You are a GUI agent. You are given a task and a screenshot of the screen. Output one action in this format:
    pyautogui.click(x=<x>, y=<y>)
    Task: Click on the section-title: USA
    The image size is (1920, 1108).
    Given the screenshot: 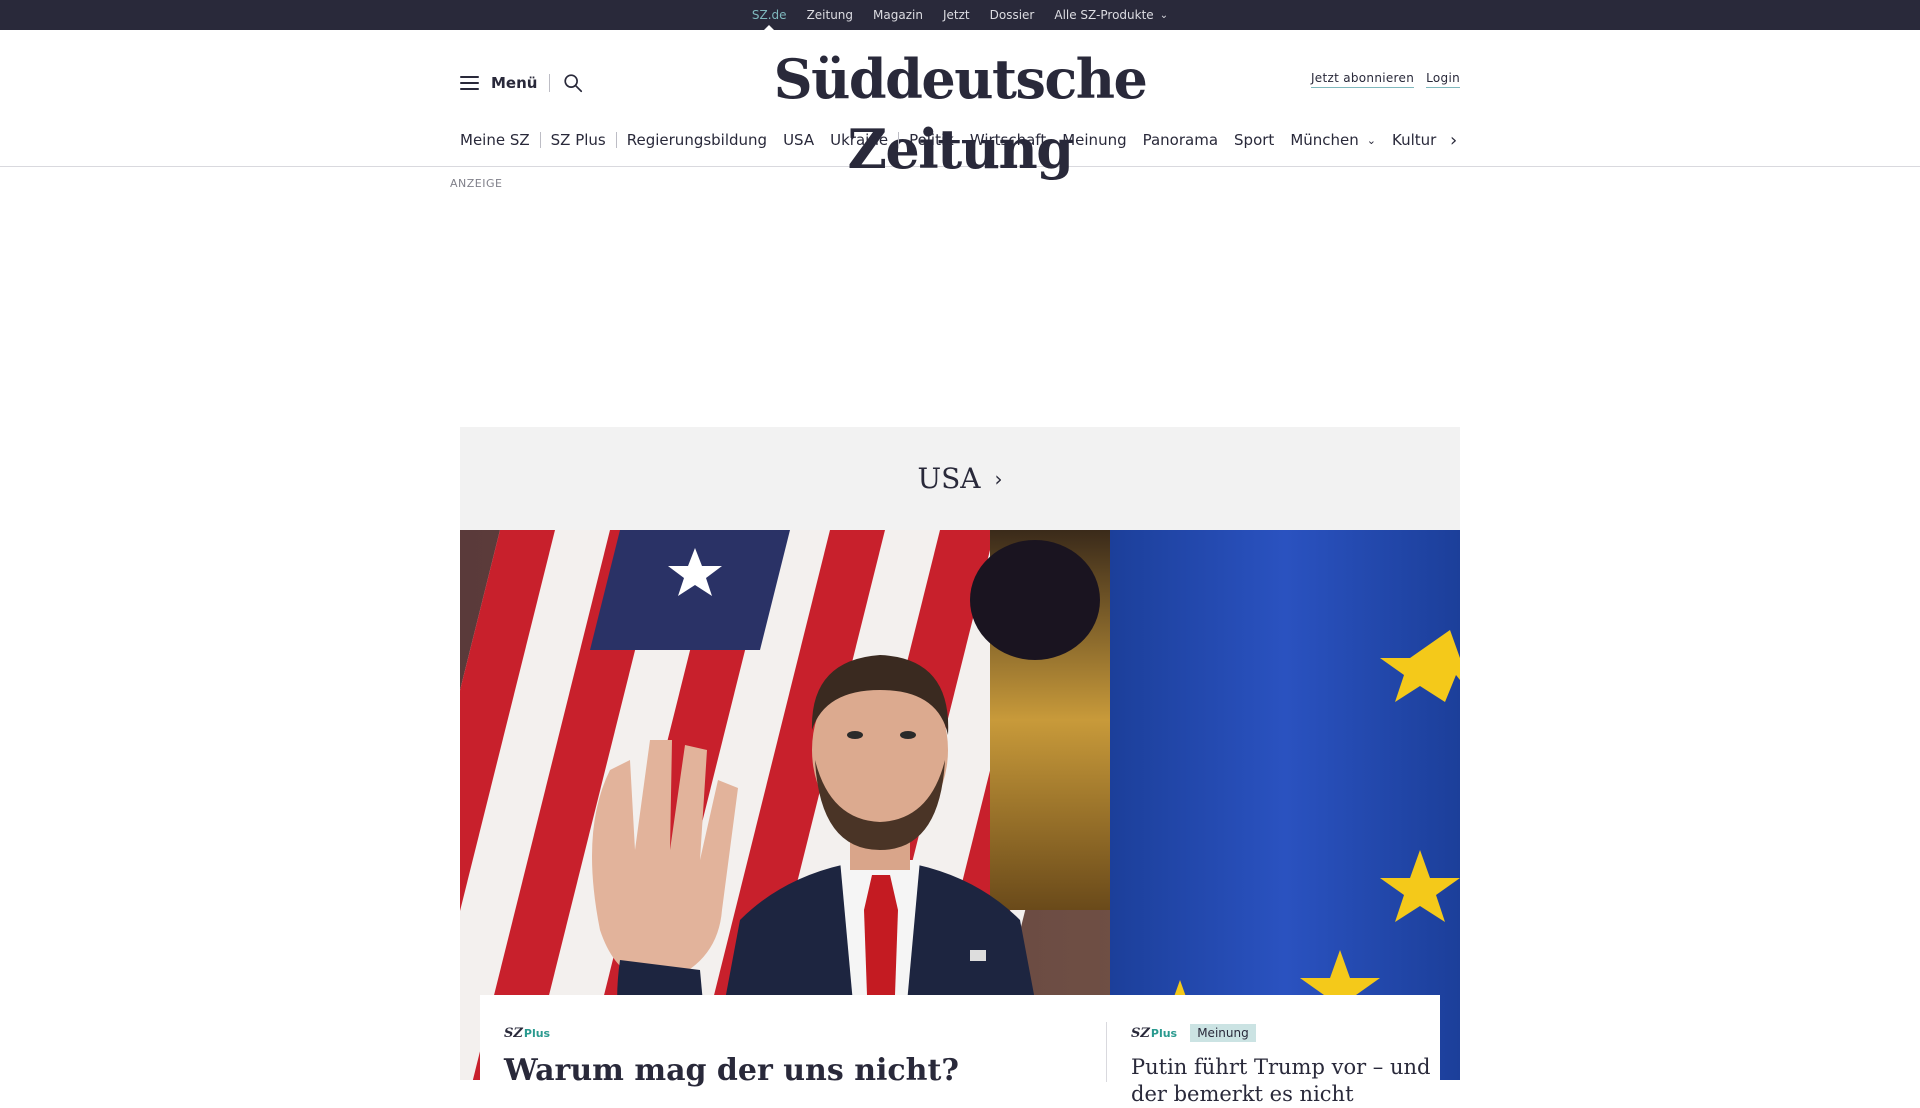 What is the action you would take?
    pyautogui.click(x=949, y=478)
    